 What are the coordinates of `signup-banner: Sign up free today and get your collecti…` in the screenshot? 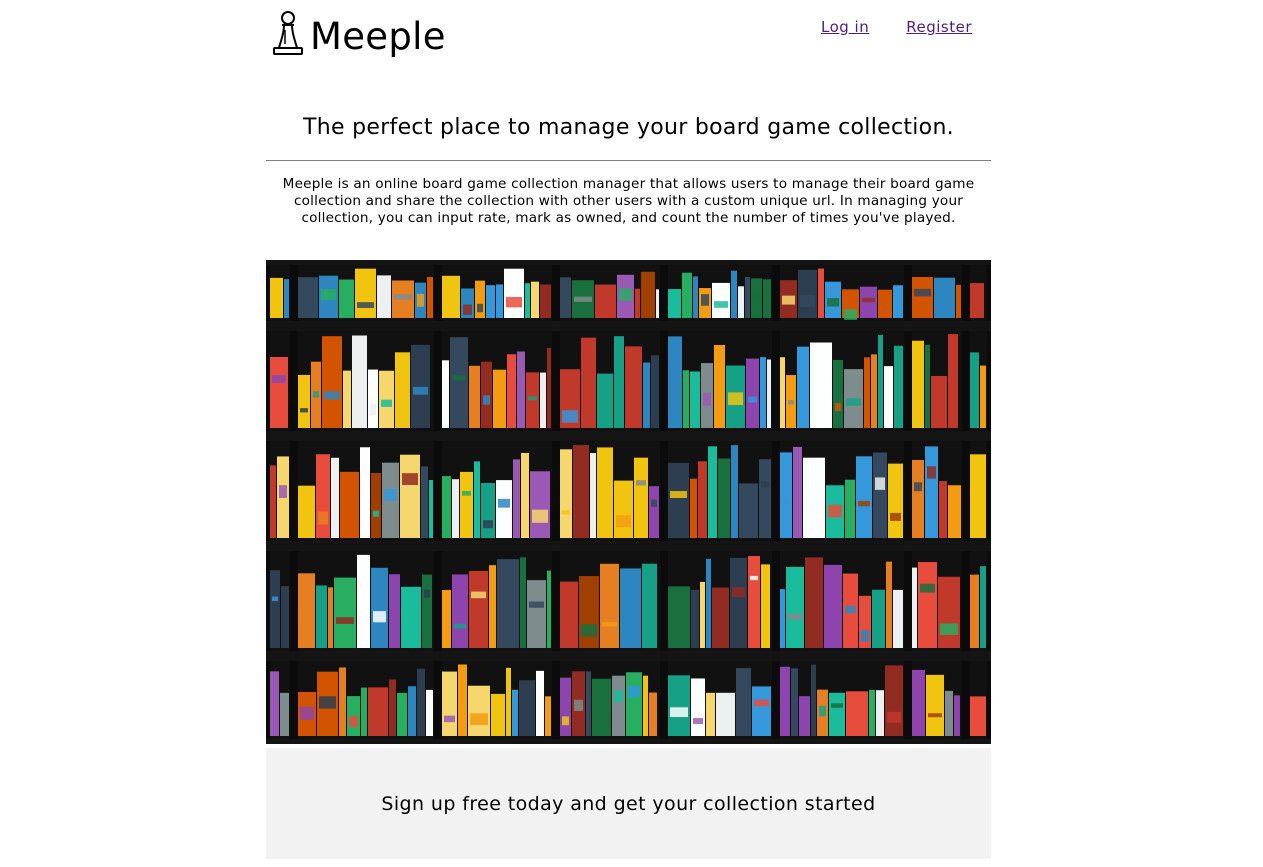 It's located at (628, 803).